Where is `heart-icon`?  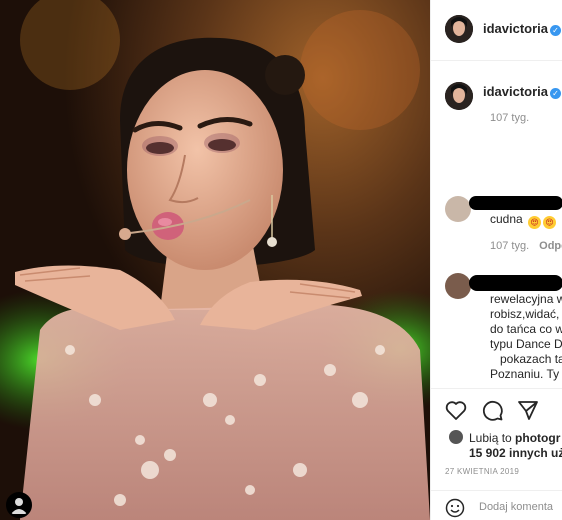 heart-icon is located at coordinates (456, 410).